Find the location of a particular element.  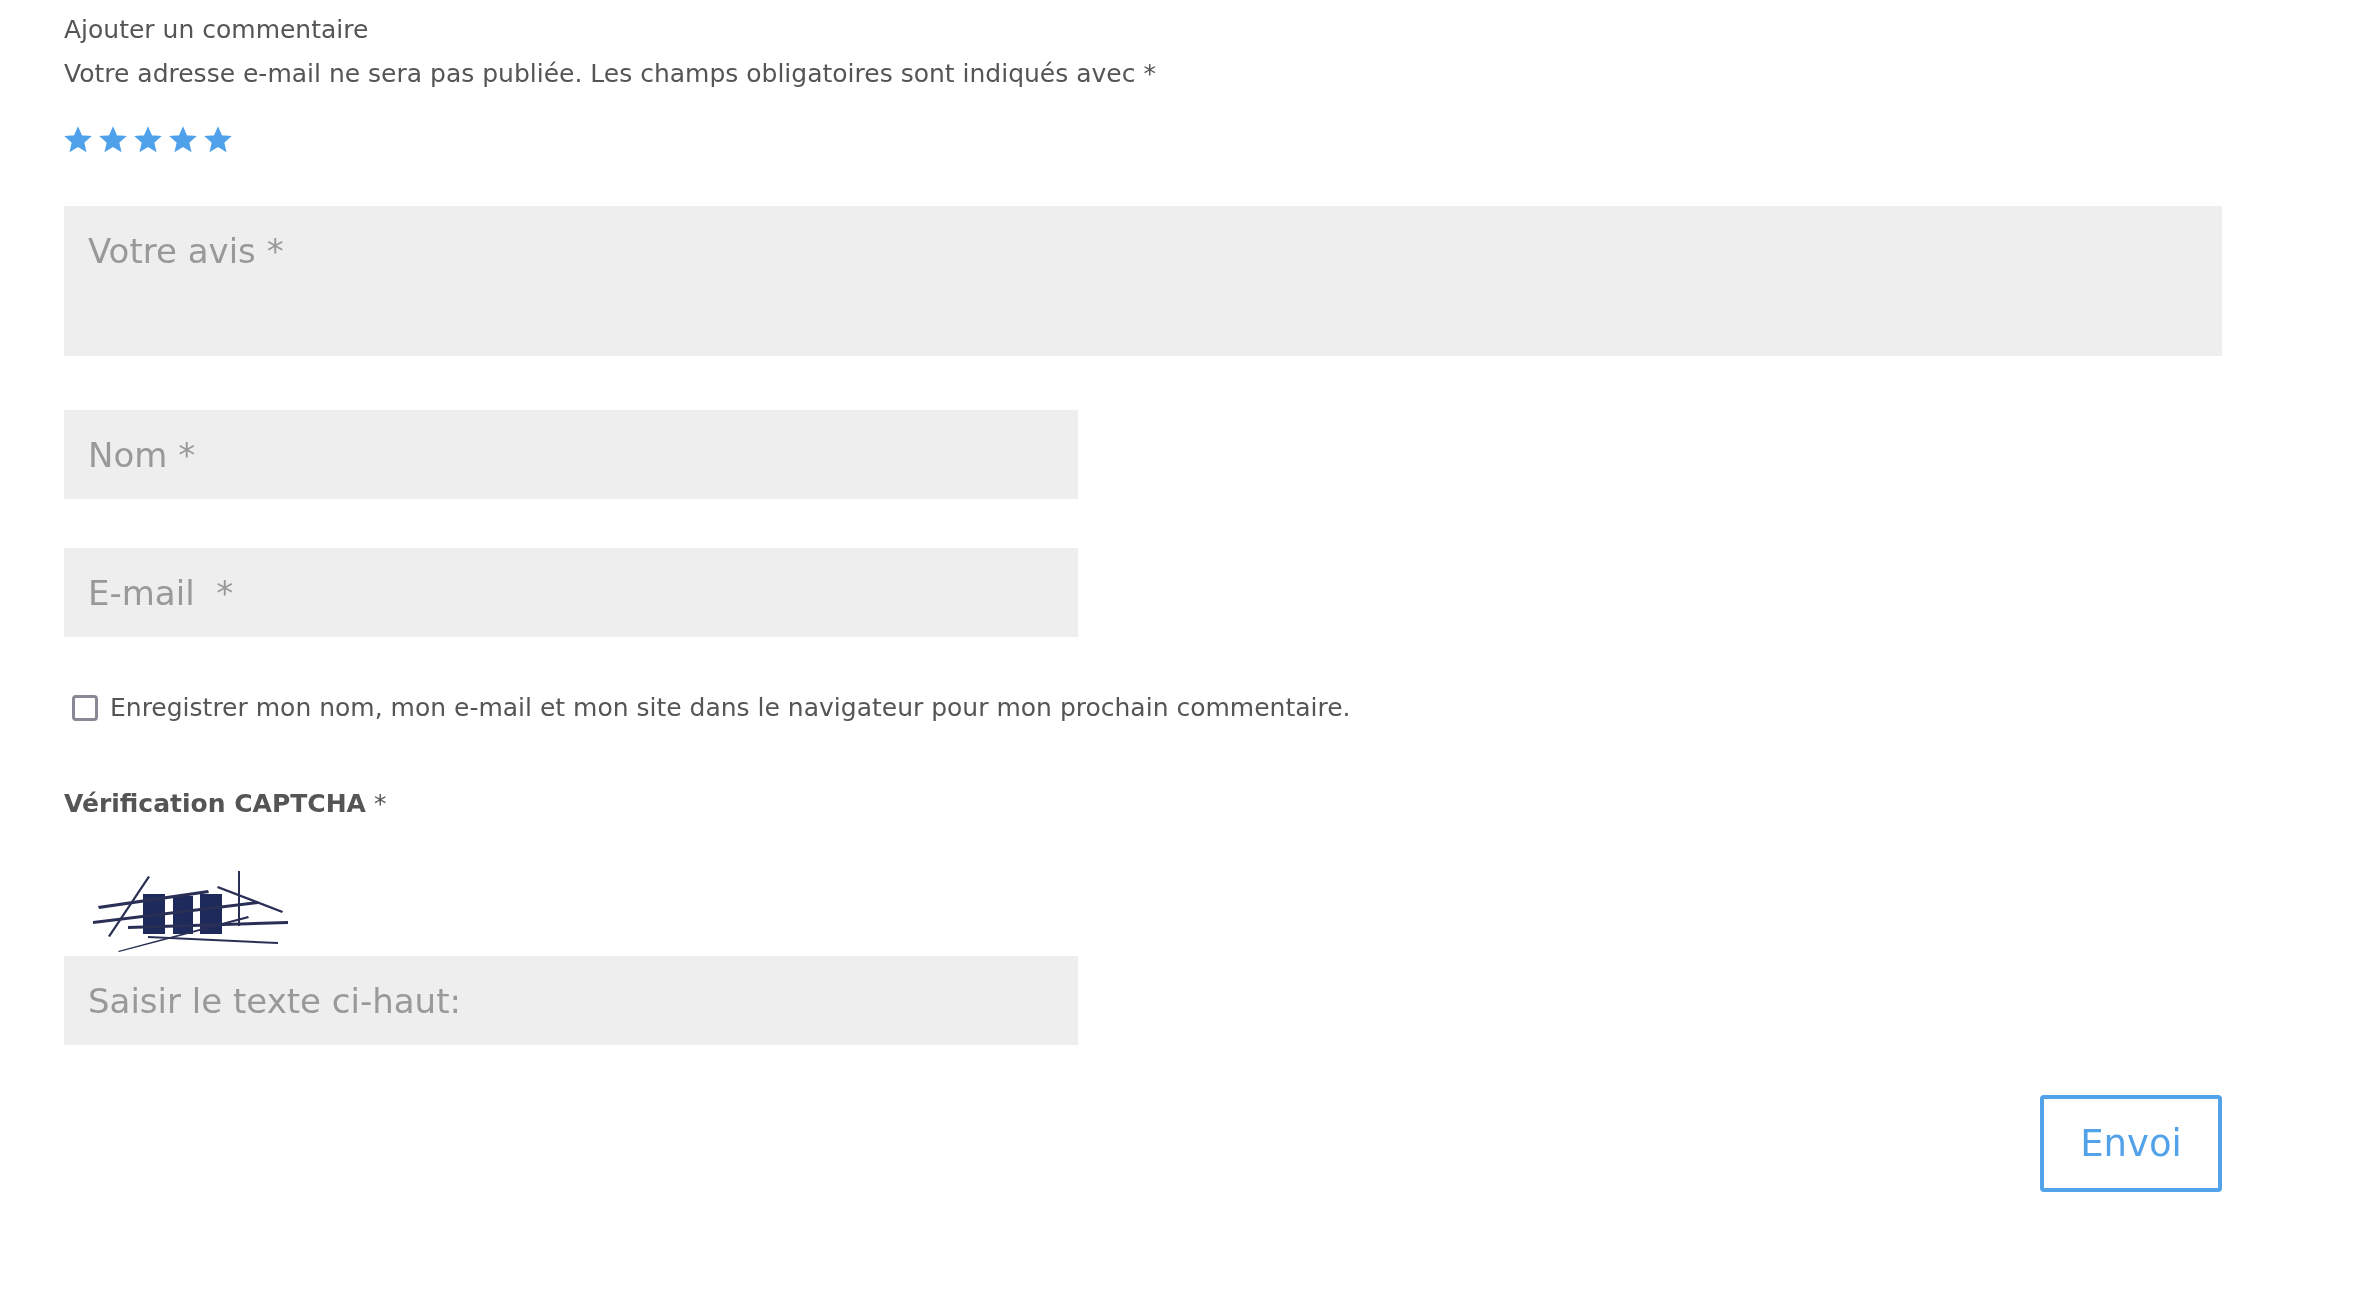

submit-button: Envoi is located at coordinates (2131, 1143).